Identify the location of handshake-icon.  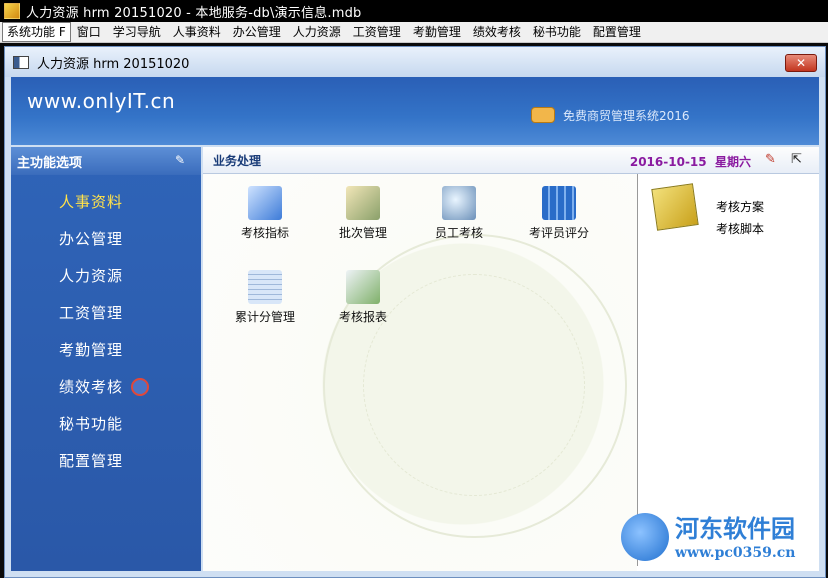
(543, 115).